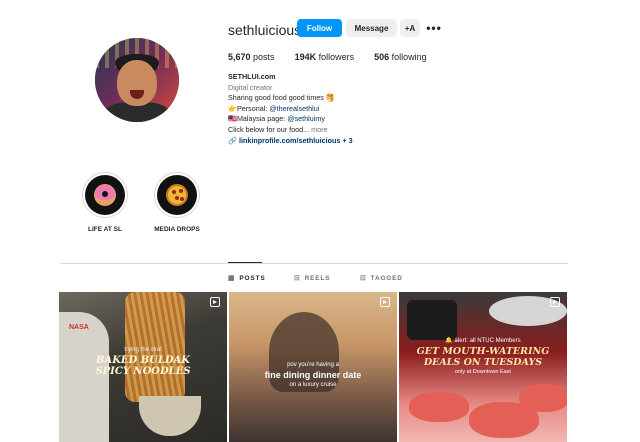 The image size is (640, 442). I want to click on post-caption-title: GET MOUTH-WATERING DEALS ON TUESDAYS, so click(483, 357).